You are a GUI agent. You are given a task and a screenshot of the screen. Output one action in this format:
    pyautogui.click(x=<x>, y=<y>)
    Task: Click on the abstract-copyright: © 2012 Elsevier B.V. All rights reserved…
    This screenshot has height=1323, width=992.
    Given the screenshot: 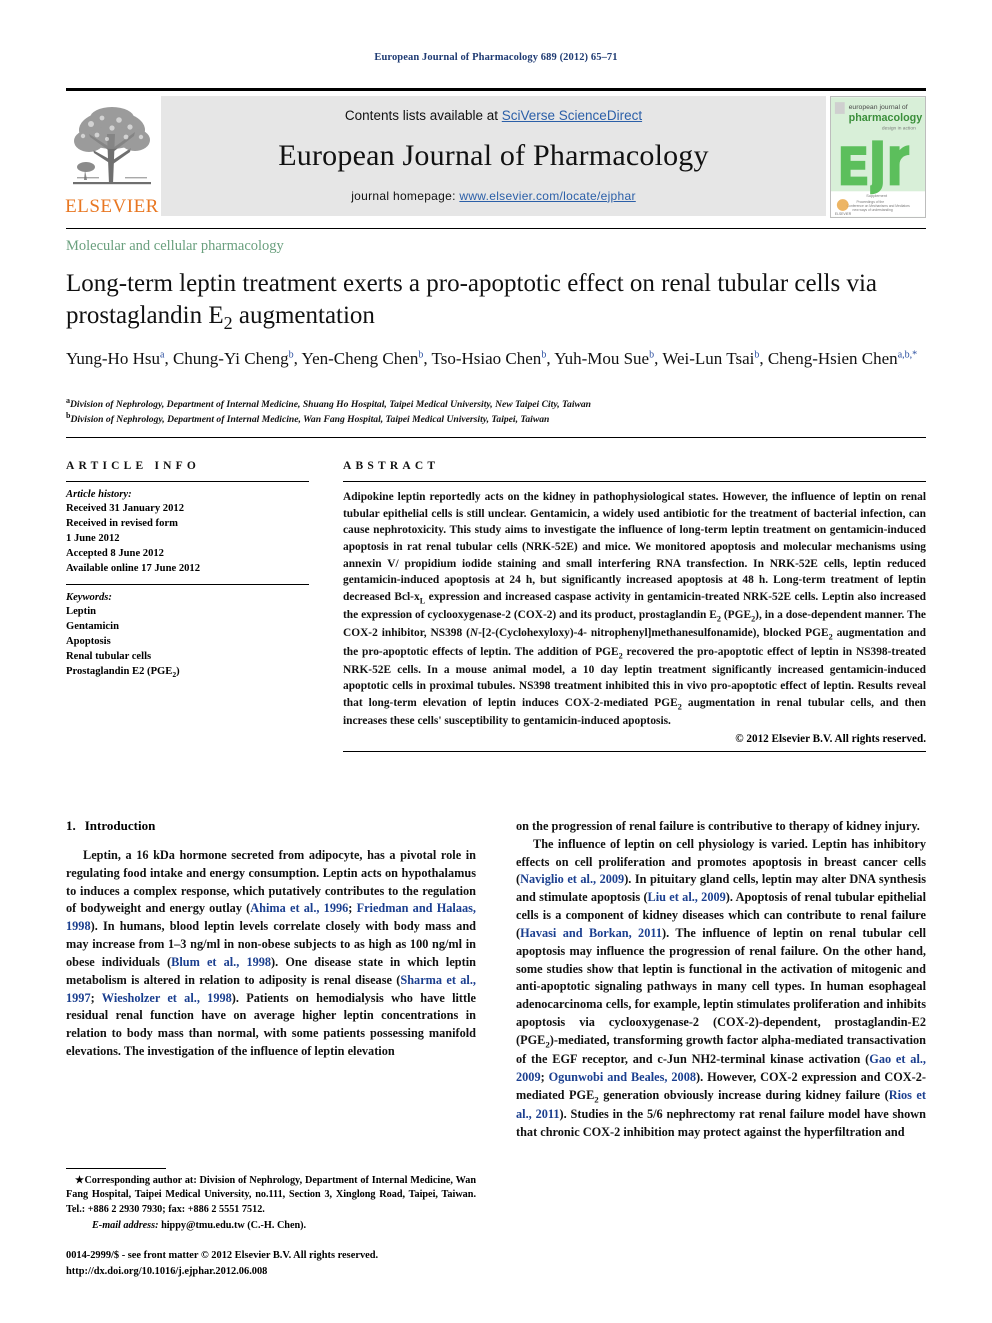 What is the action you would take?
    pyautogui.click(x=830, y=739)
    